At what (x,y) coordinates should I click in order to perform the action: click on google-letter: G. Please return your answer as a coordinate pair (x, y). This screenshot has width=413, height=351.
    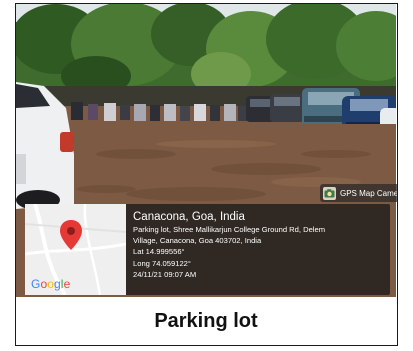
    Looking at the image, I should click on (36, 284).